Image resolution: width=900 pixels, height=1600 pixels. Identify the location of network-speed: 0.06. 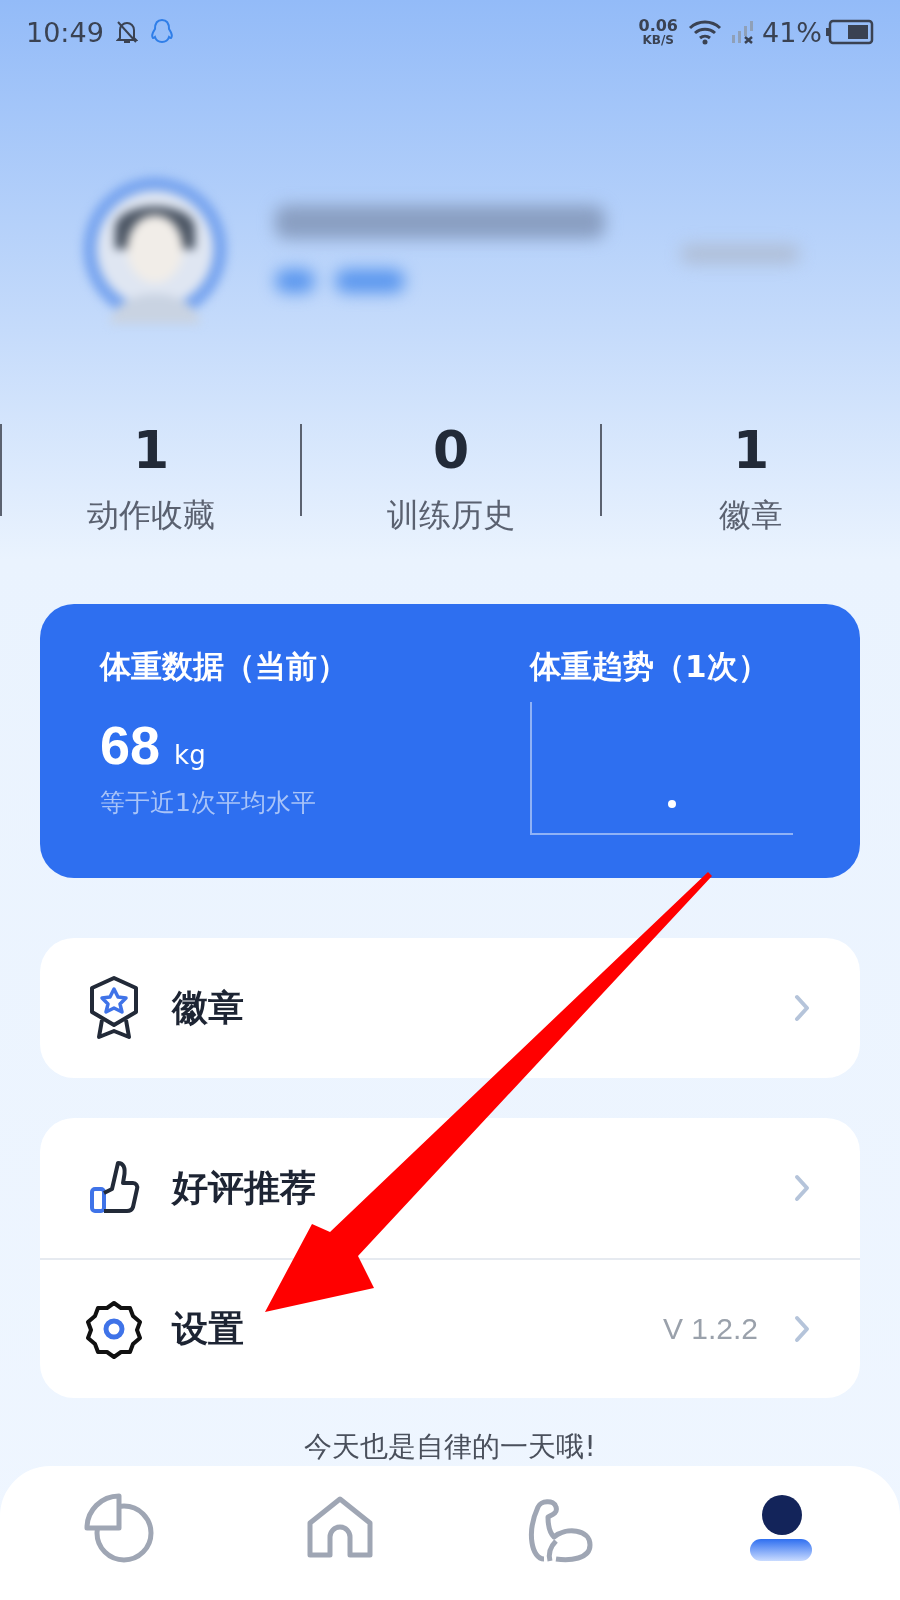
(658, 26).